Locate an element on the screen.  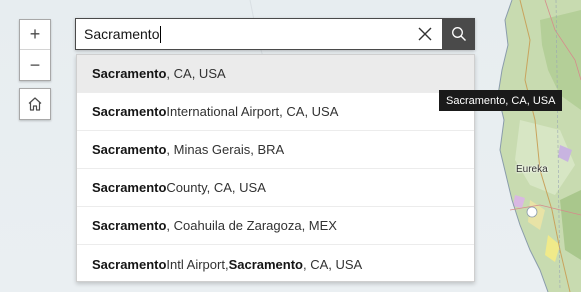
home-button is located at coordinates (35, 104).